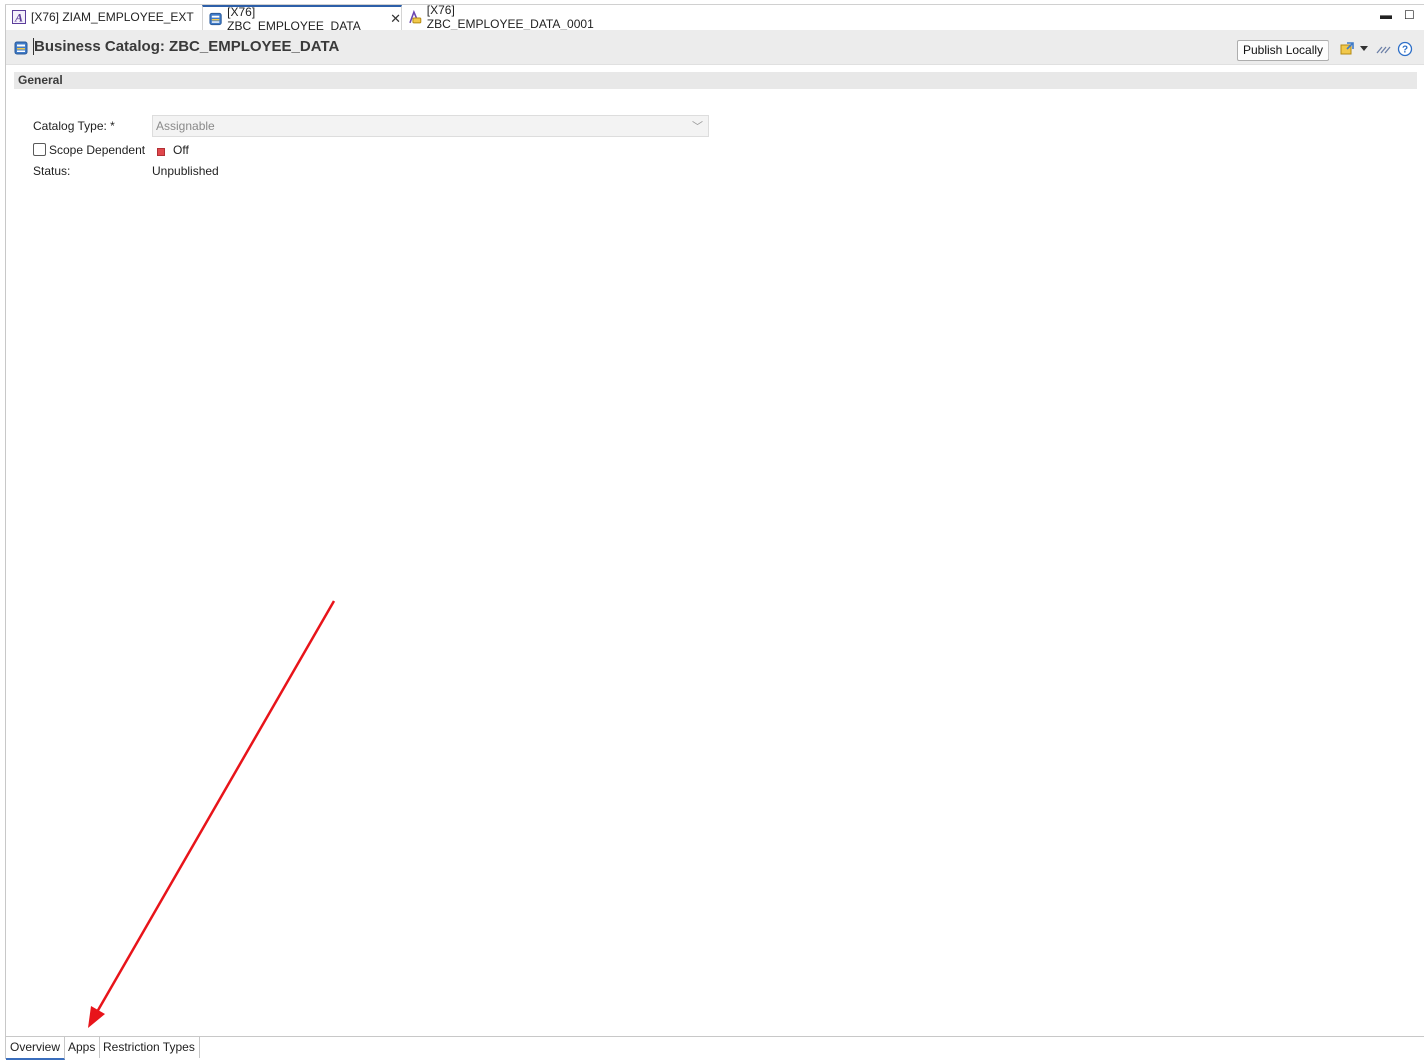 This screenshot has height=1060, width=1424. Describe the element at coordinates (82, 1047) in the screenshot. I see `tab-apps: Apps` at that location.